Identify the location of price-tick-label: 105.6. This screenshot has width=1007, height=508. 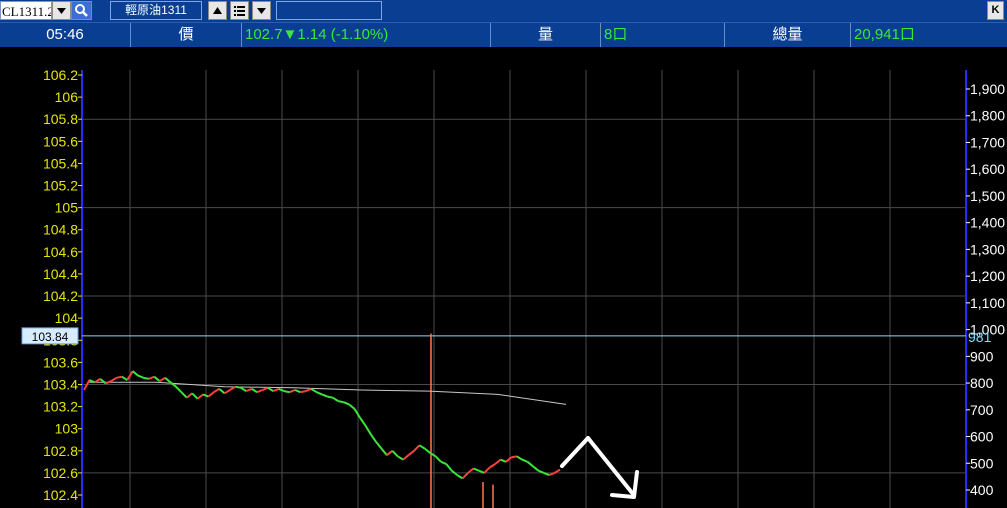
(60, 141).